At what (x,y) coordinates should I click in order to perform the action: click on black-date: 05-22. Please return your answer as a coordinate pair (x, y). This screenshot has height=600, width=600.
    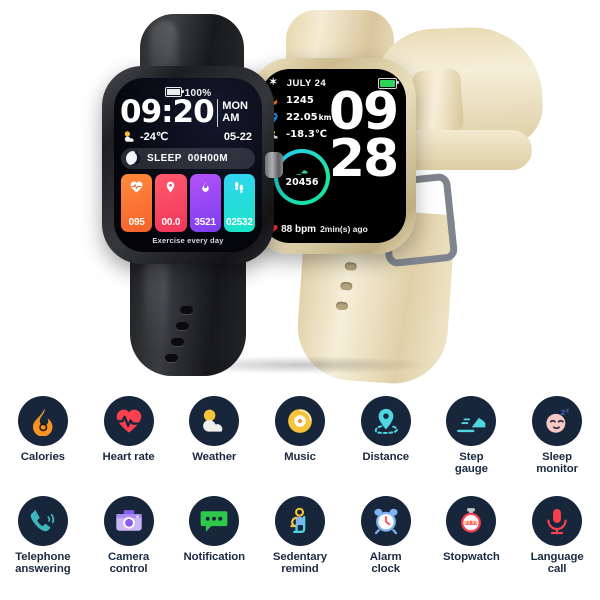
    Looking at the image, I should click on (237, 136).